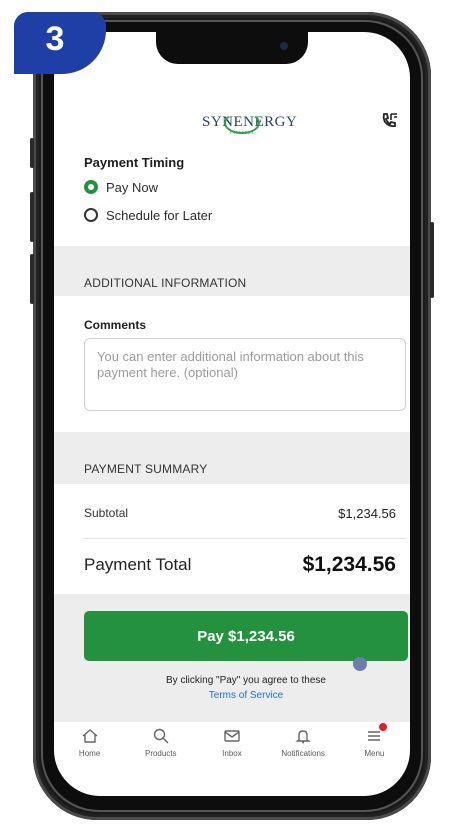 This screenshot has width=449, height=825. What do you see at coordinates (349, 564) in the screenshot?
I see `total-value: $1,234.56` at bounding box center [349, 564].